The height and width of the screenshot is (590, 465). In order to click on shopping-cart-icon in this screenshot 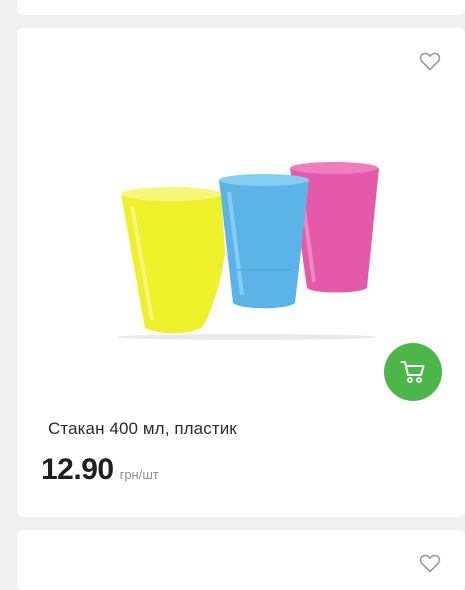, I will do `click(412, 372)`.